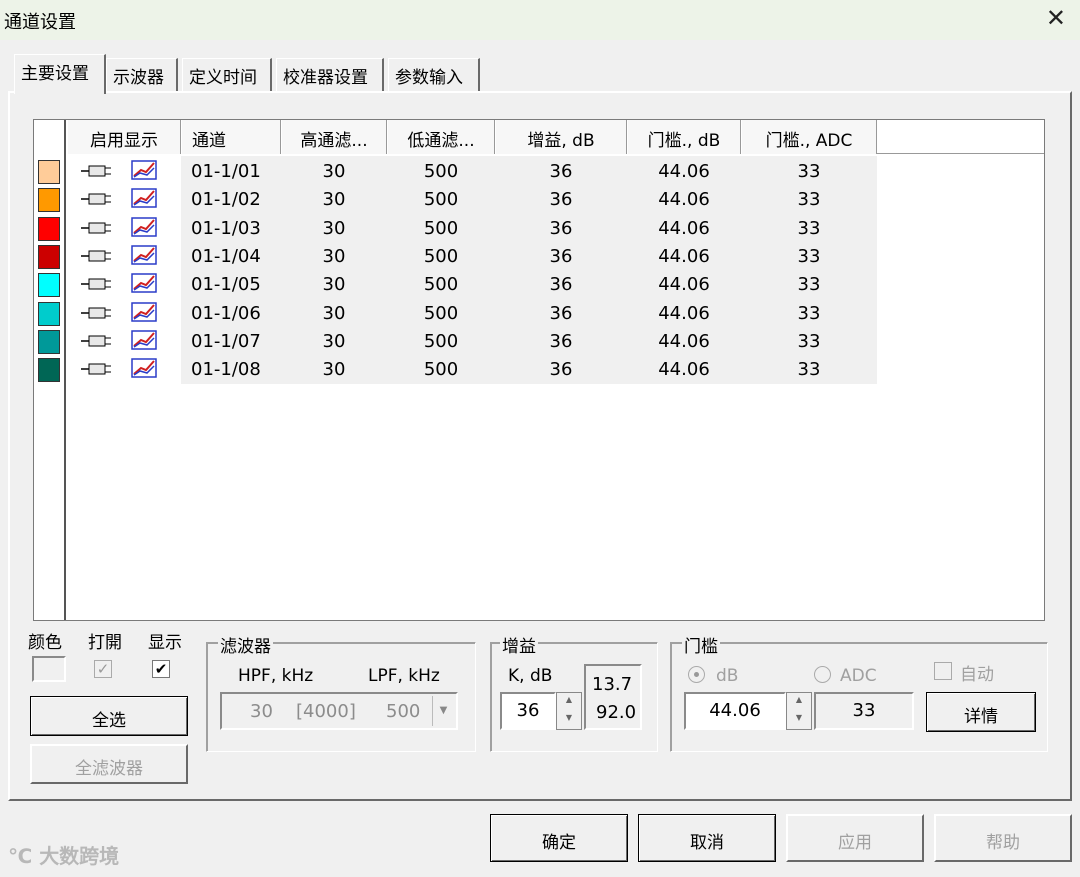  Describe the element at coordinates (864, 711) in the screenshot. I see `threshold-adc-value: 33` at that location.